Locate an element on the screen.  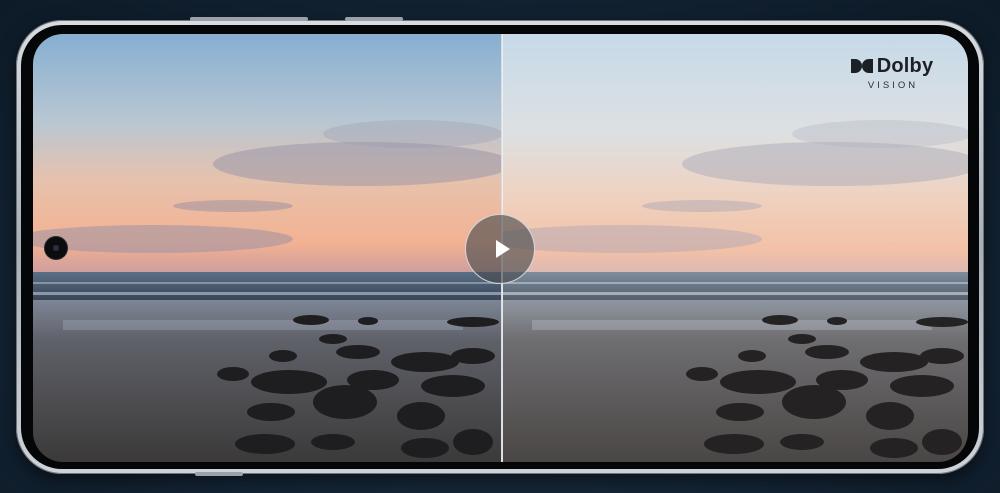
dolby-vision-label: VISION is located at coordinates (893, 85).